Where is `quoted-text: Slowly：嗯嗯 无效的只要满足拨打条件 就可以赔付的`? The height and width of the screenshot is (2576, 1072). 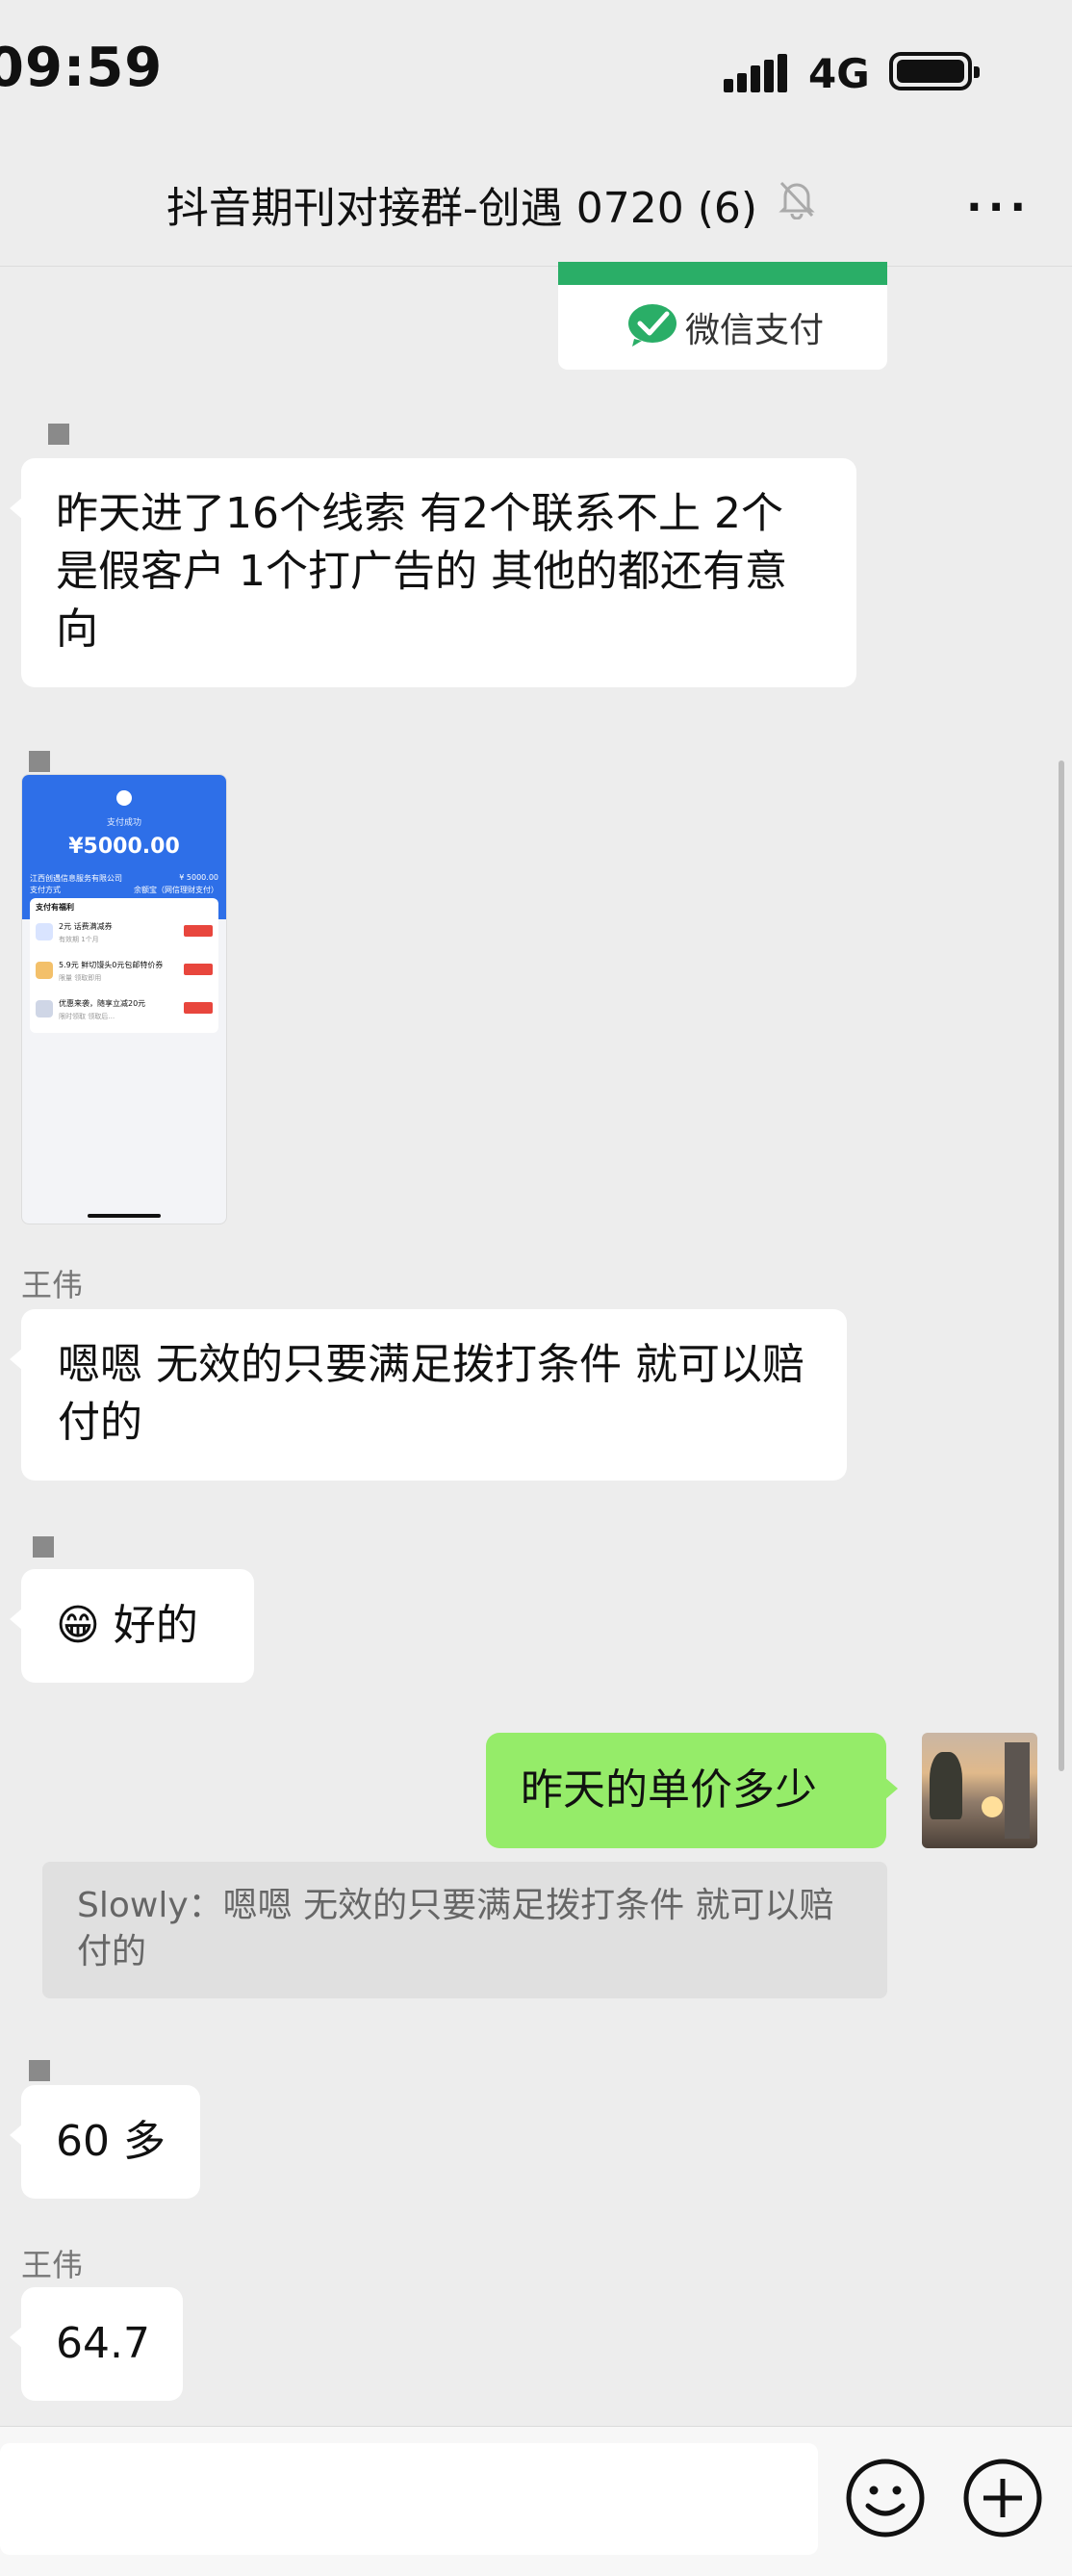
quoted-text: Slowly：嗯嗯 无效的只要满足拨打条件 就可以赔付的 is located at coordinates (455, 1929).